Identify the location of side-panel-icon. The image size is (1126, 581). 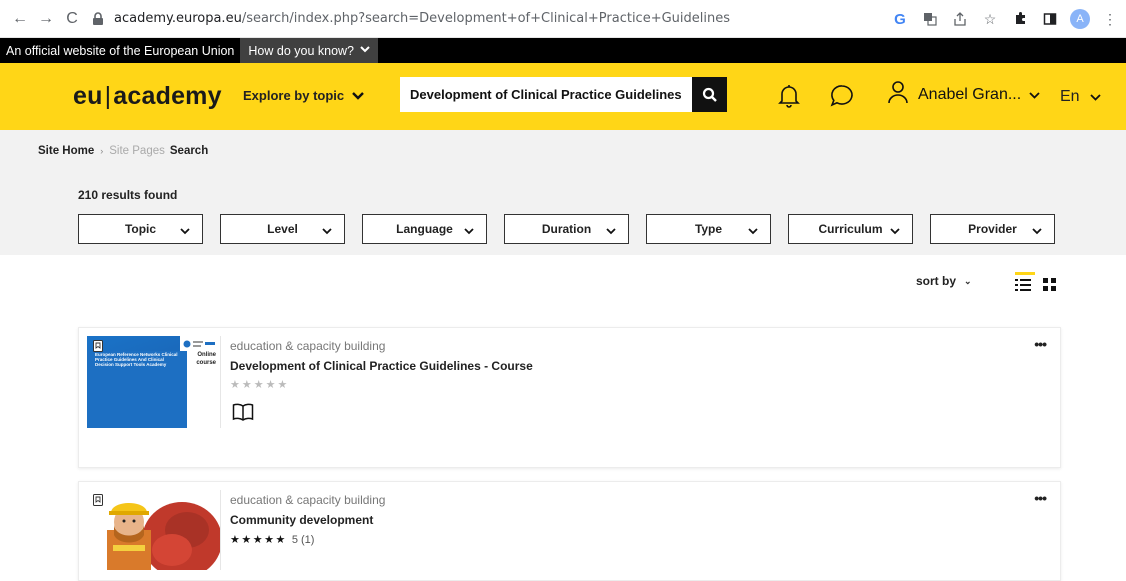
(1050, 19).